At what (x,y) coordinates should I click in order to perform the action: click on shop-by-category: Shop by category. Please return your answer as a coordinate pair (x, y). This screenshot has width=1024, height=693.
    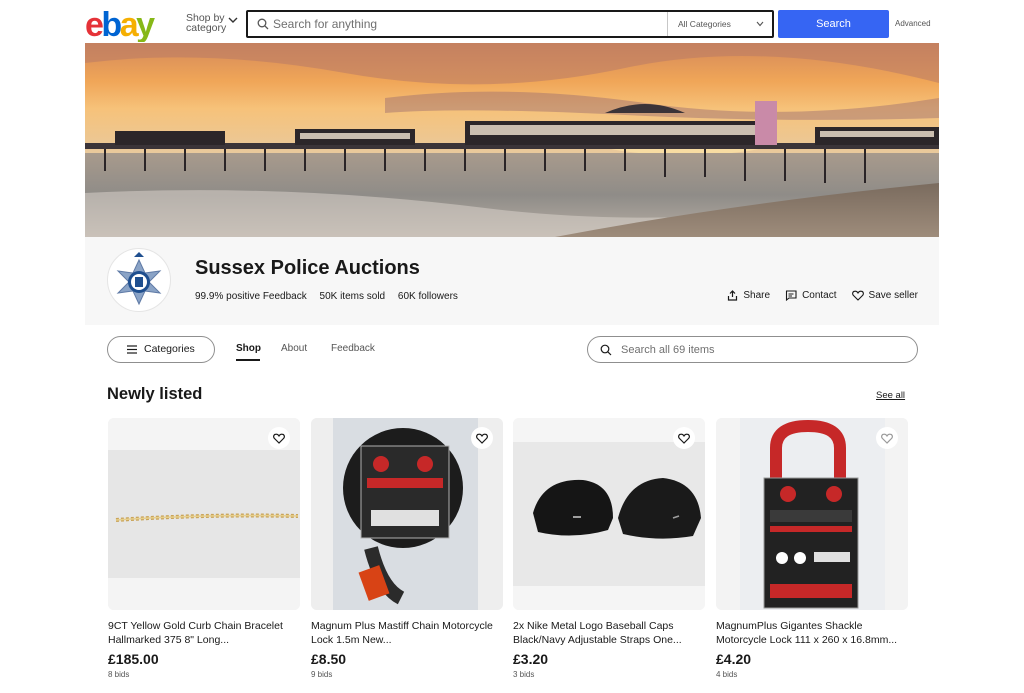
    Looking at the image, I should click on (212, 23).